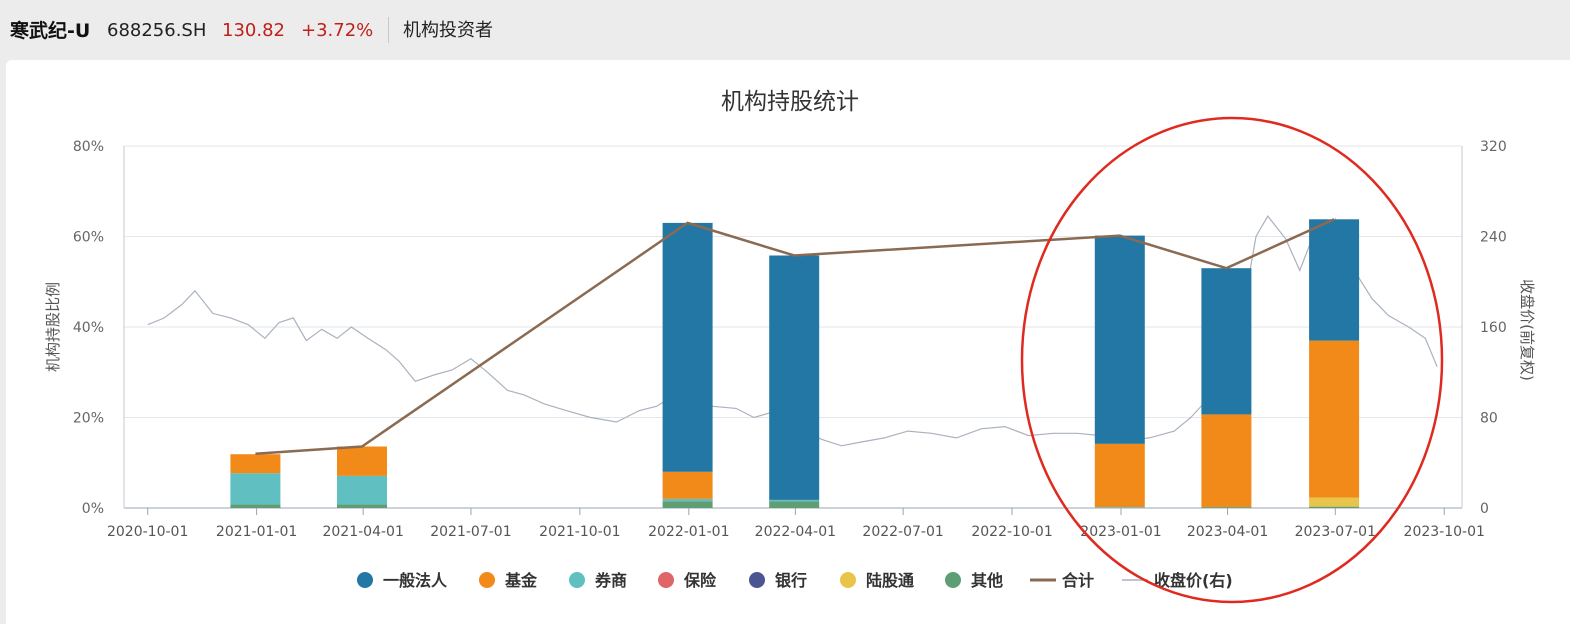  What do you see at coordinates (610, 580) in the screenshot?
I see `legend-label: 券商` at bounding box center [610, 580].